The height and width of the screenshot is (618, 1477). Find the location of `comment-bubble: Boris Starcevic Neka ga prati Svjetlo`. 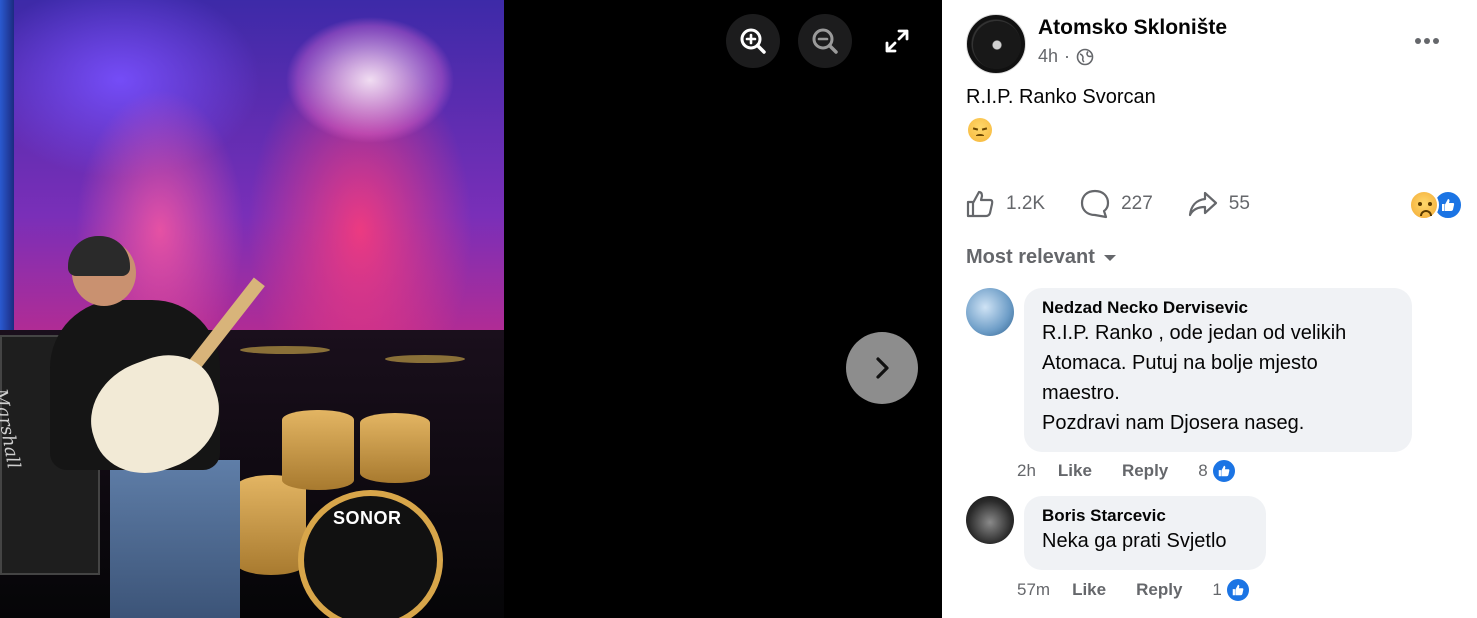

comment-bubble: Boris Starcevic Neka ga prati Svjetlo is located at coordinates (1145, 533).